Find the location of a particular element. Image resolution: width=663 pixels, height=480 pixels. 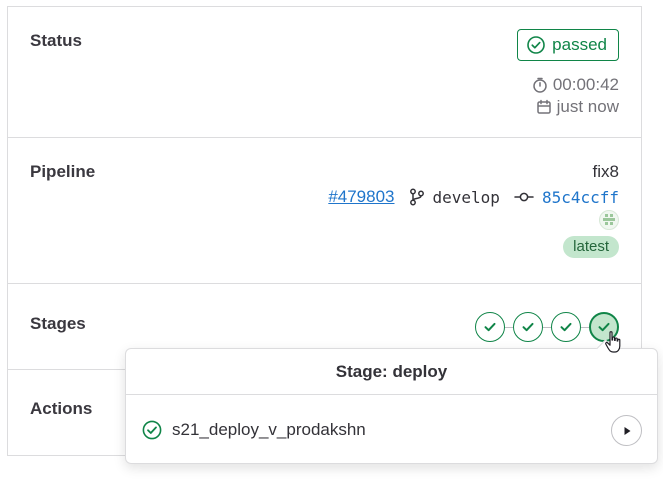

status-badge-text: passed is located at coordinates (579, 44).